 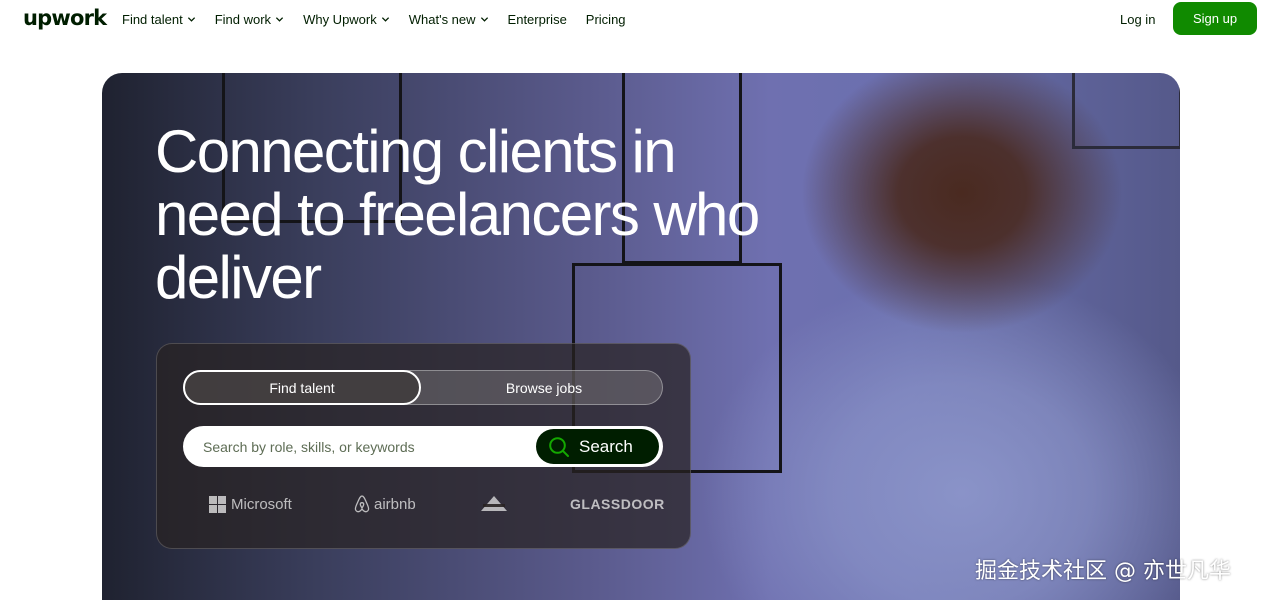 What do you see at coordinates (442, 19) in the screenshot?
I see `menu-whats-new-label: What's new` at bounding box center [442, 19].